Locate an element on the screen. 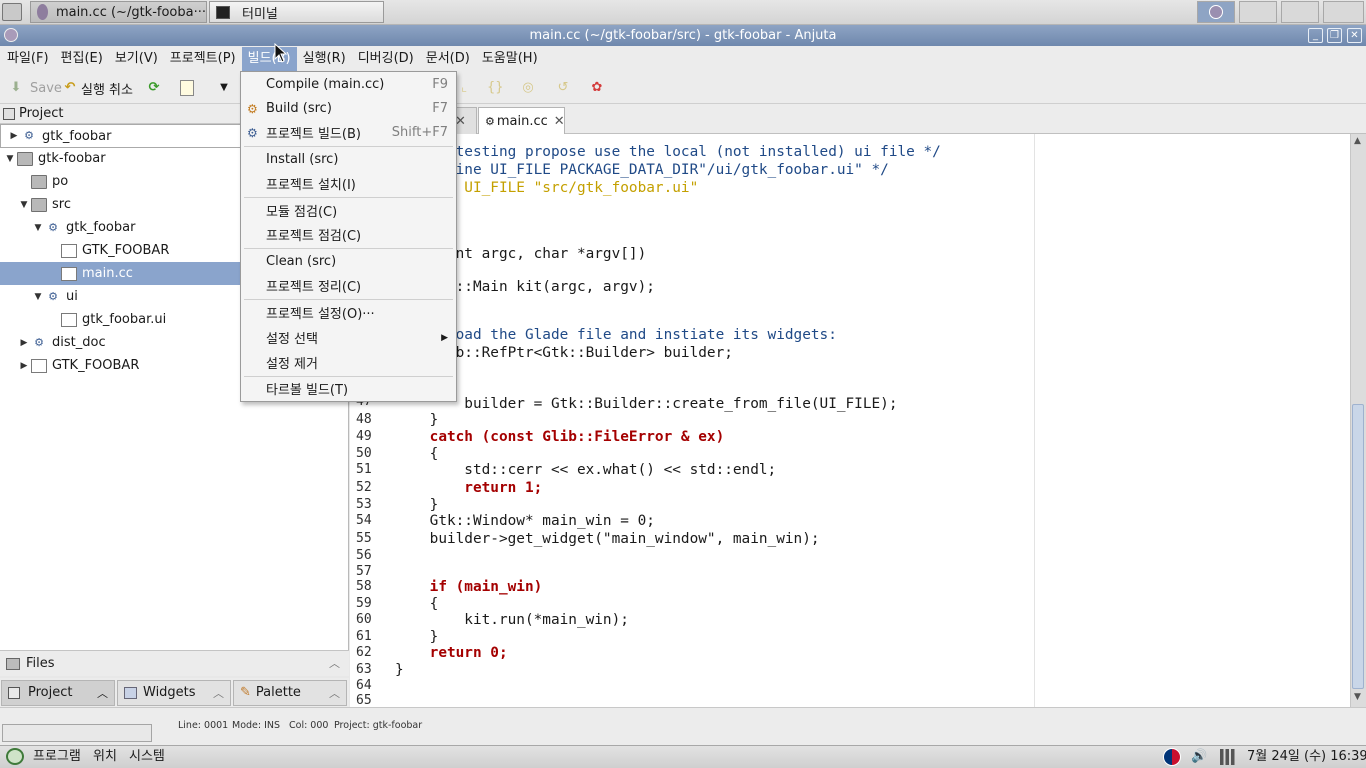  menu-item-label: 프로젝트 빌드(B) is located at coordinates (313, 134).